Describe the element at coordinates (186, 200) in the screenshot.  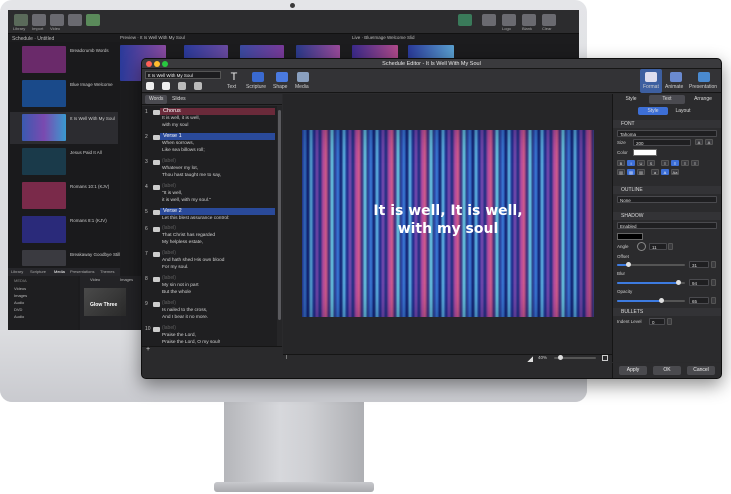
I see `slide-line-text: it is well, with my soul."` at that location.